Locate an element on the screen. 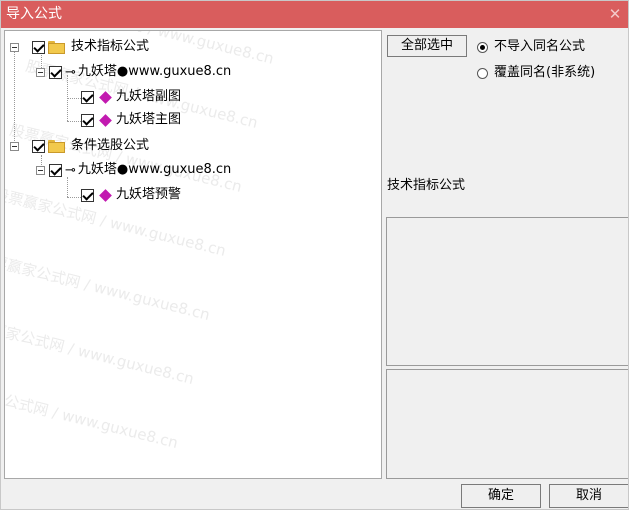 The image size is (629, 510). tree-leaf-row: 九妖塔预警 is located at coordinates (131, 195).